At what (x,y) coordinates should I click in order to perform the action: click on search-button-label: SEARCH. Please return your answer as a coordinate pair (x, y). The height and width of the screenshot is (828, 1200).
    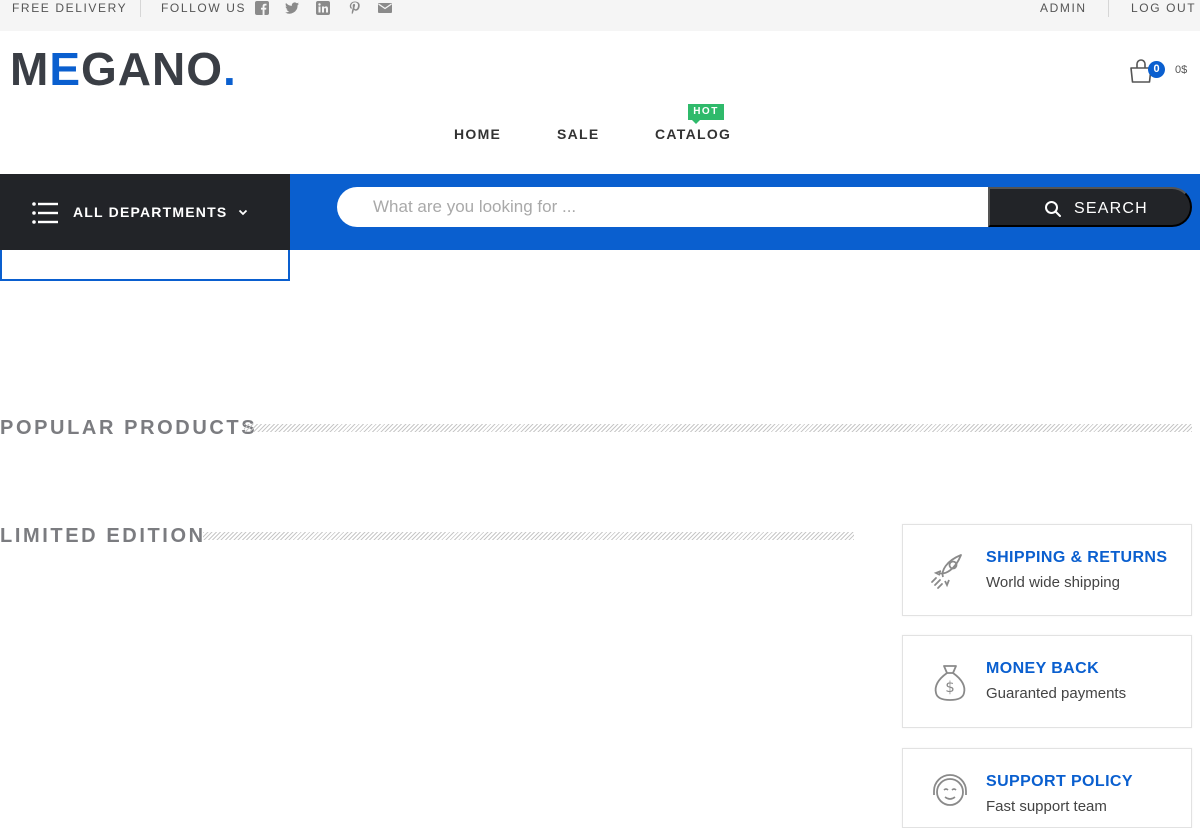
    Looking at the image, I should click on (1111, 208).